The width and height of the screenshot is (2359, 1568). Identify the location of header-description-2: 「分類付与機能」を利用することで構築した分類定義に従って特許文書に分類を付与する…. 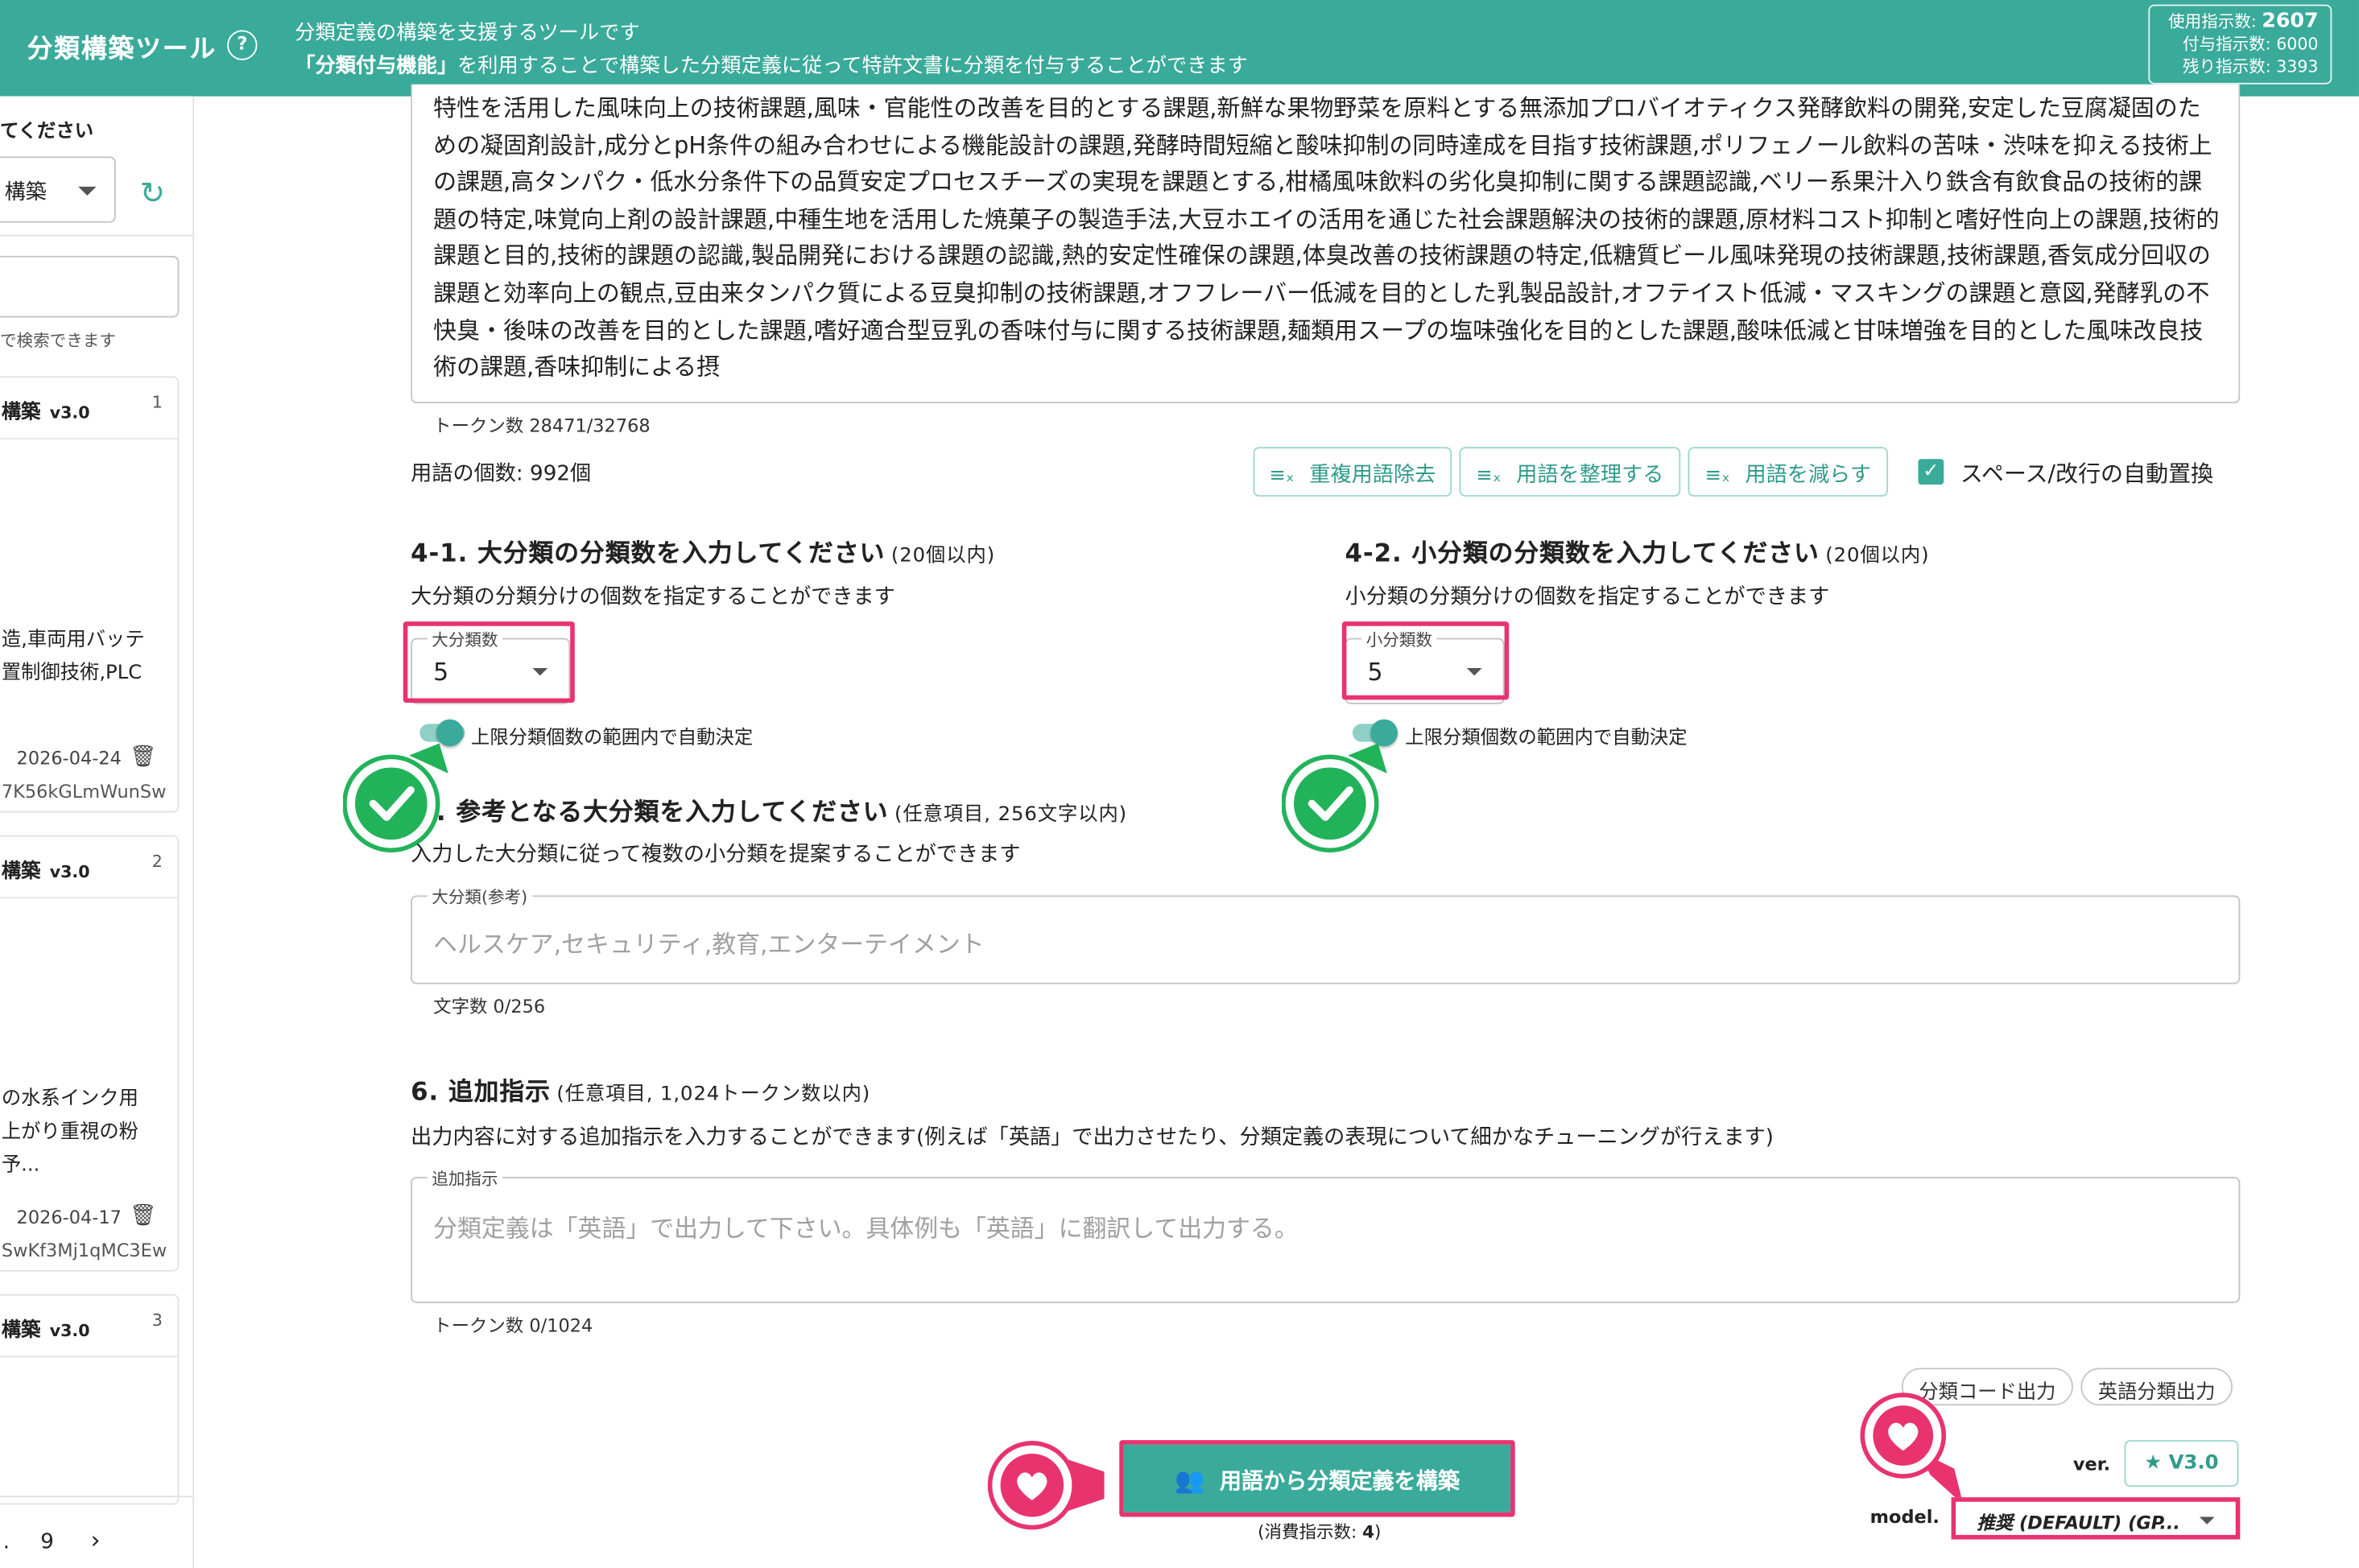
(771, 63).